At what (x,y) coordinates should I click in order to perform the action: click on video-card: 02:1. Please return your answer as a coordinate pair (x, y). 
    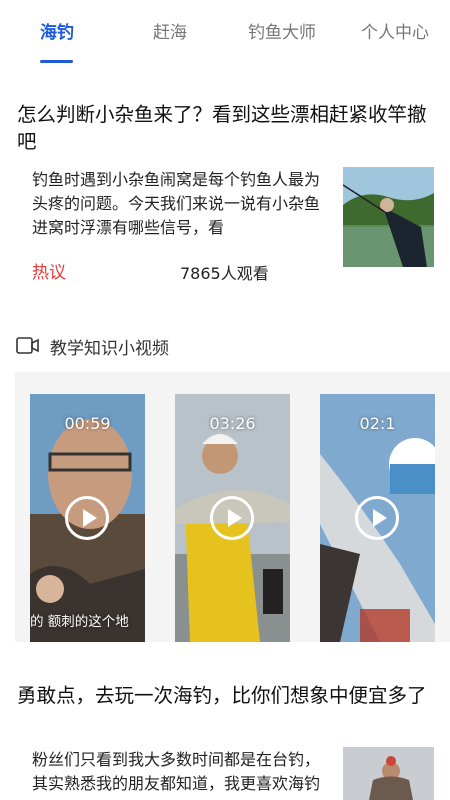
    Looking at the image, I should click on (377, 518).